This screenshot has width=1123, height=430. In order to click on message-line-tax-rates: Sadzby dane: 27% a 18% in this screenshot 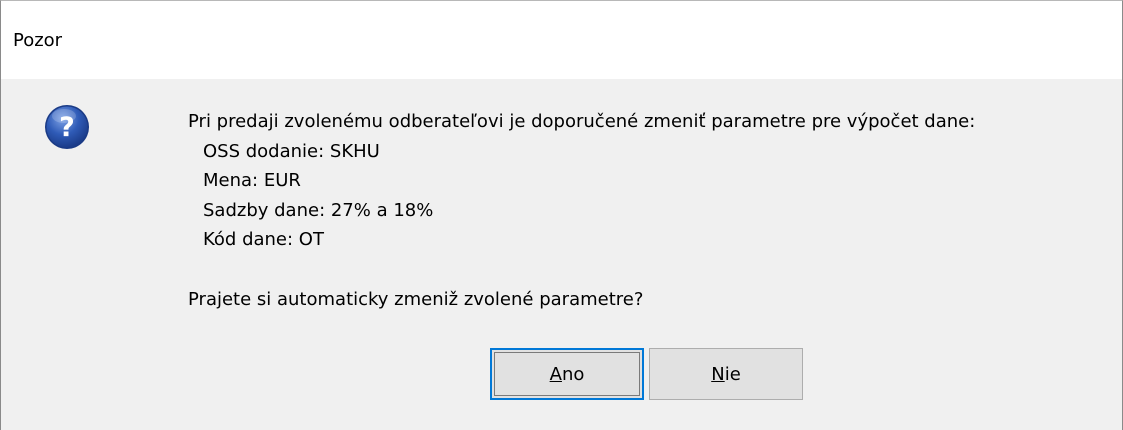, I will do `click(318, 210)`.